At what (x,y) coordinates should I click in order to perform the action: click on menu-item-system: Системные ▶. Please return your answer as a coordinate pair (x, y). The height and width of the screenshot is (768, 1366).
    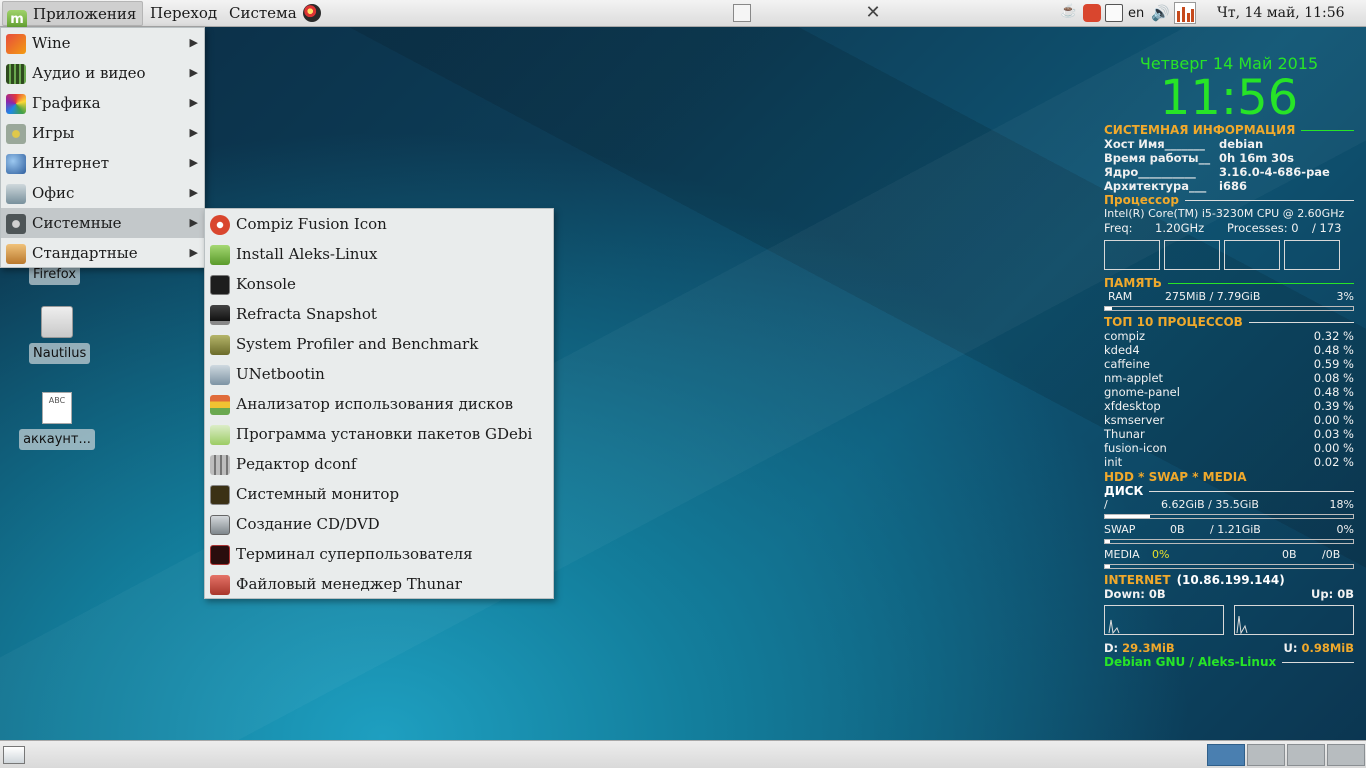
    Looking at the image, I should click on (102, 223).